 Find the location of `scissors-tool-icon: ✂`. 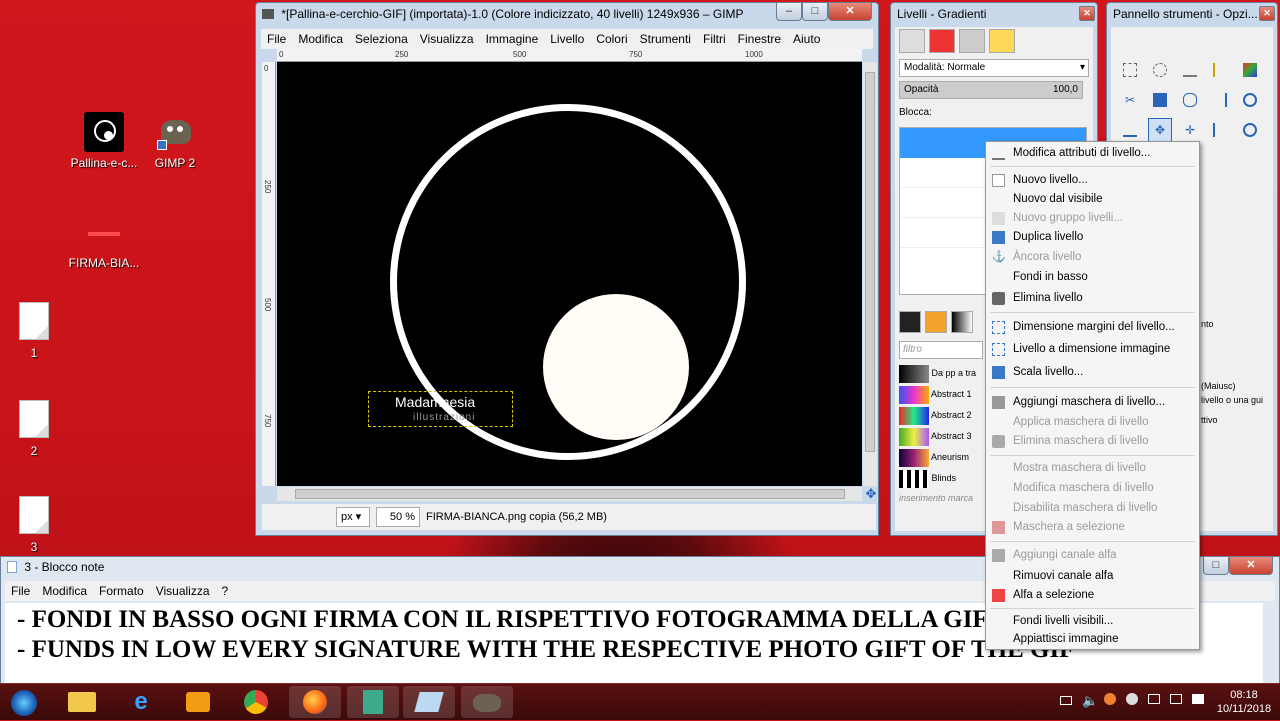

scissors-tool-icon: ✂ is located at coordinates (1130, 100).